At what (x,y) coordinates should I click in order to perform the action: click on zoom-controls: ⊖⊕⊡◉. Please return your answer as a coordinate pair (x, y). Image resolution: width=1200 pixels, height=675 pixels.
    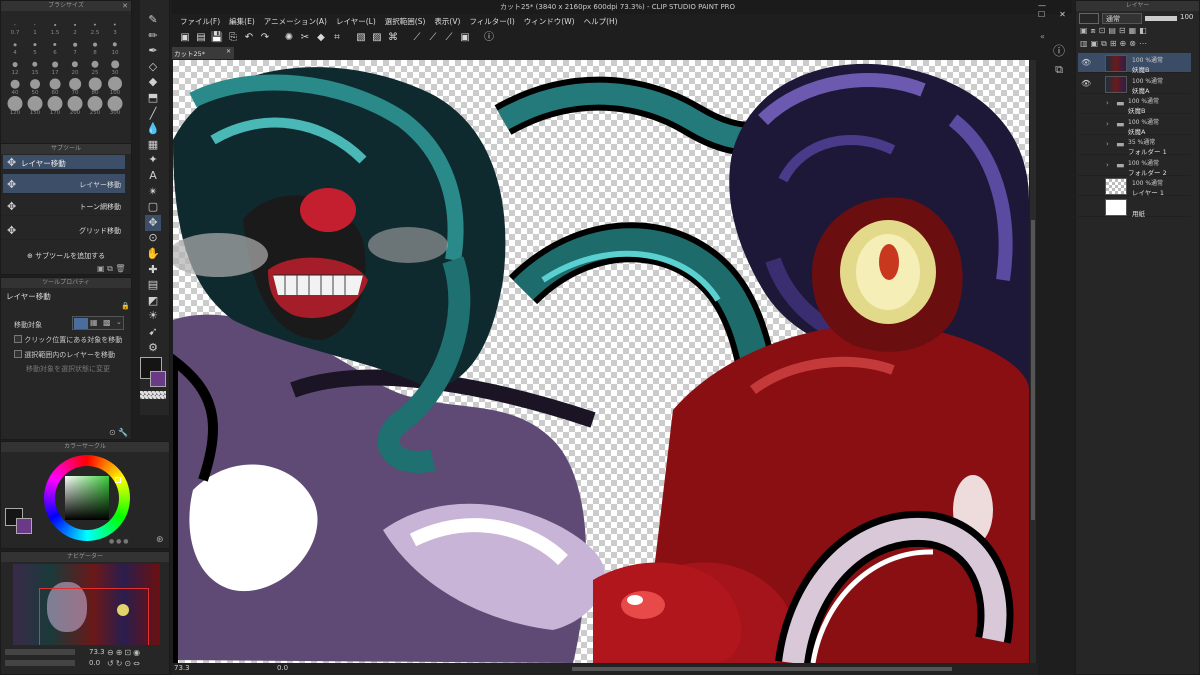
    Looking at the image, I should click on (124, 652).